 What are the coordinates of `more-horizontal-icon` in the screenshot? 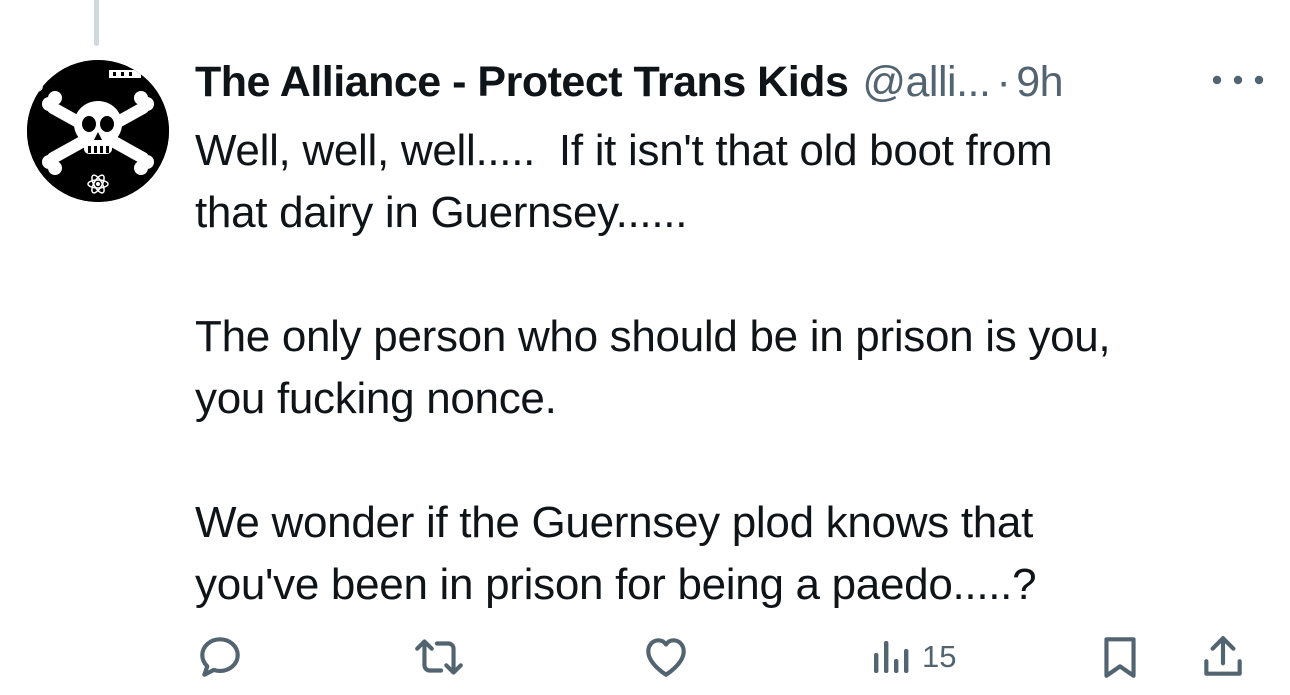 It's located at (1238, 80).